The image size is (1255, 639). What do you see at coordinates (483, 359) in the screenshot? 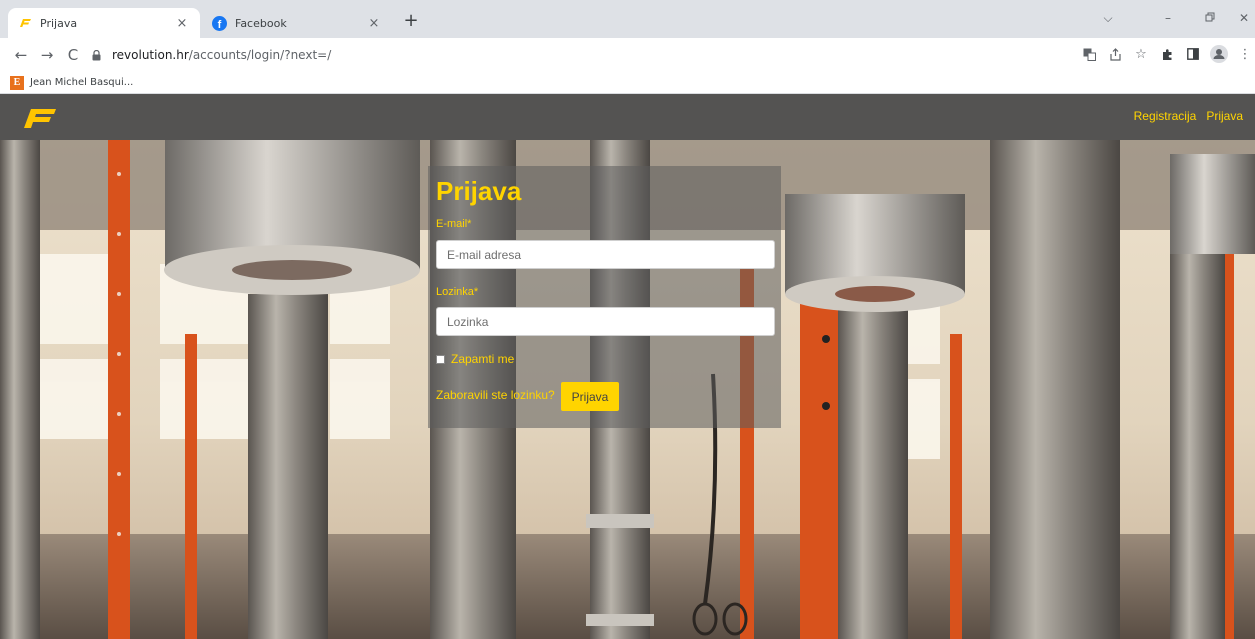
I see `remember-me-label: Zapamti me` at bounding box center [483, 359].